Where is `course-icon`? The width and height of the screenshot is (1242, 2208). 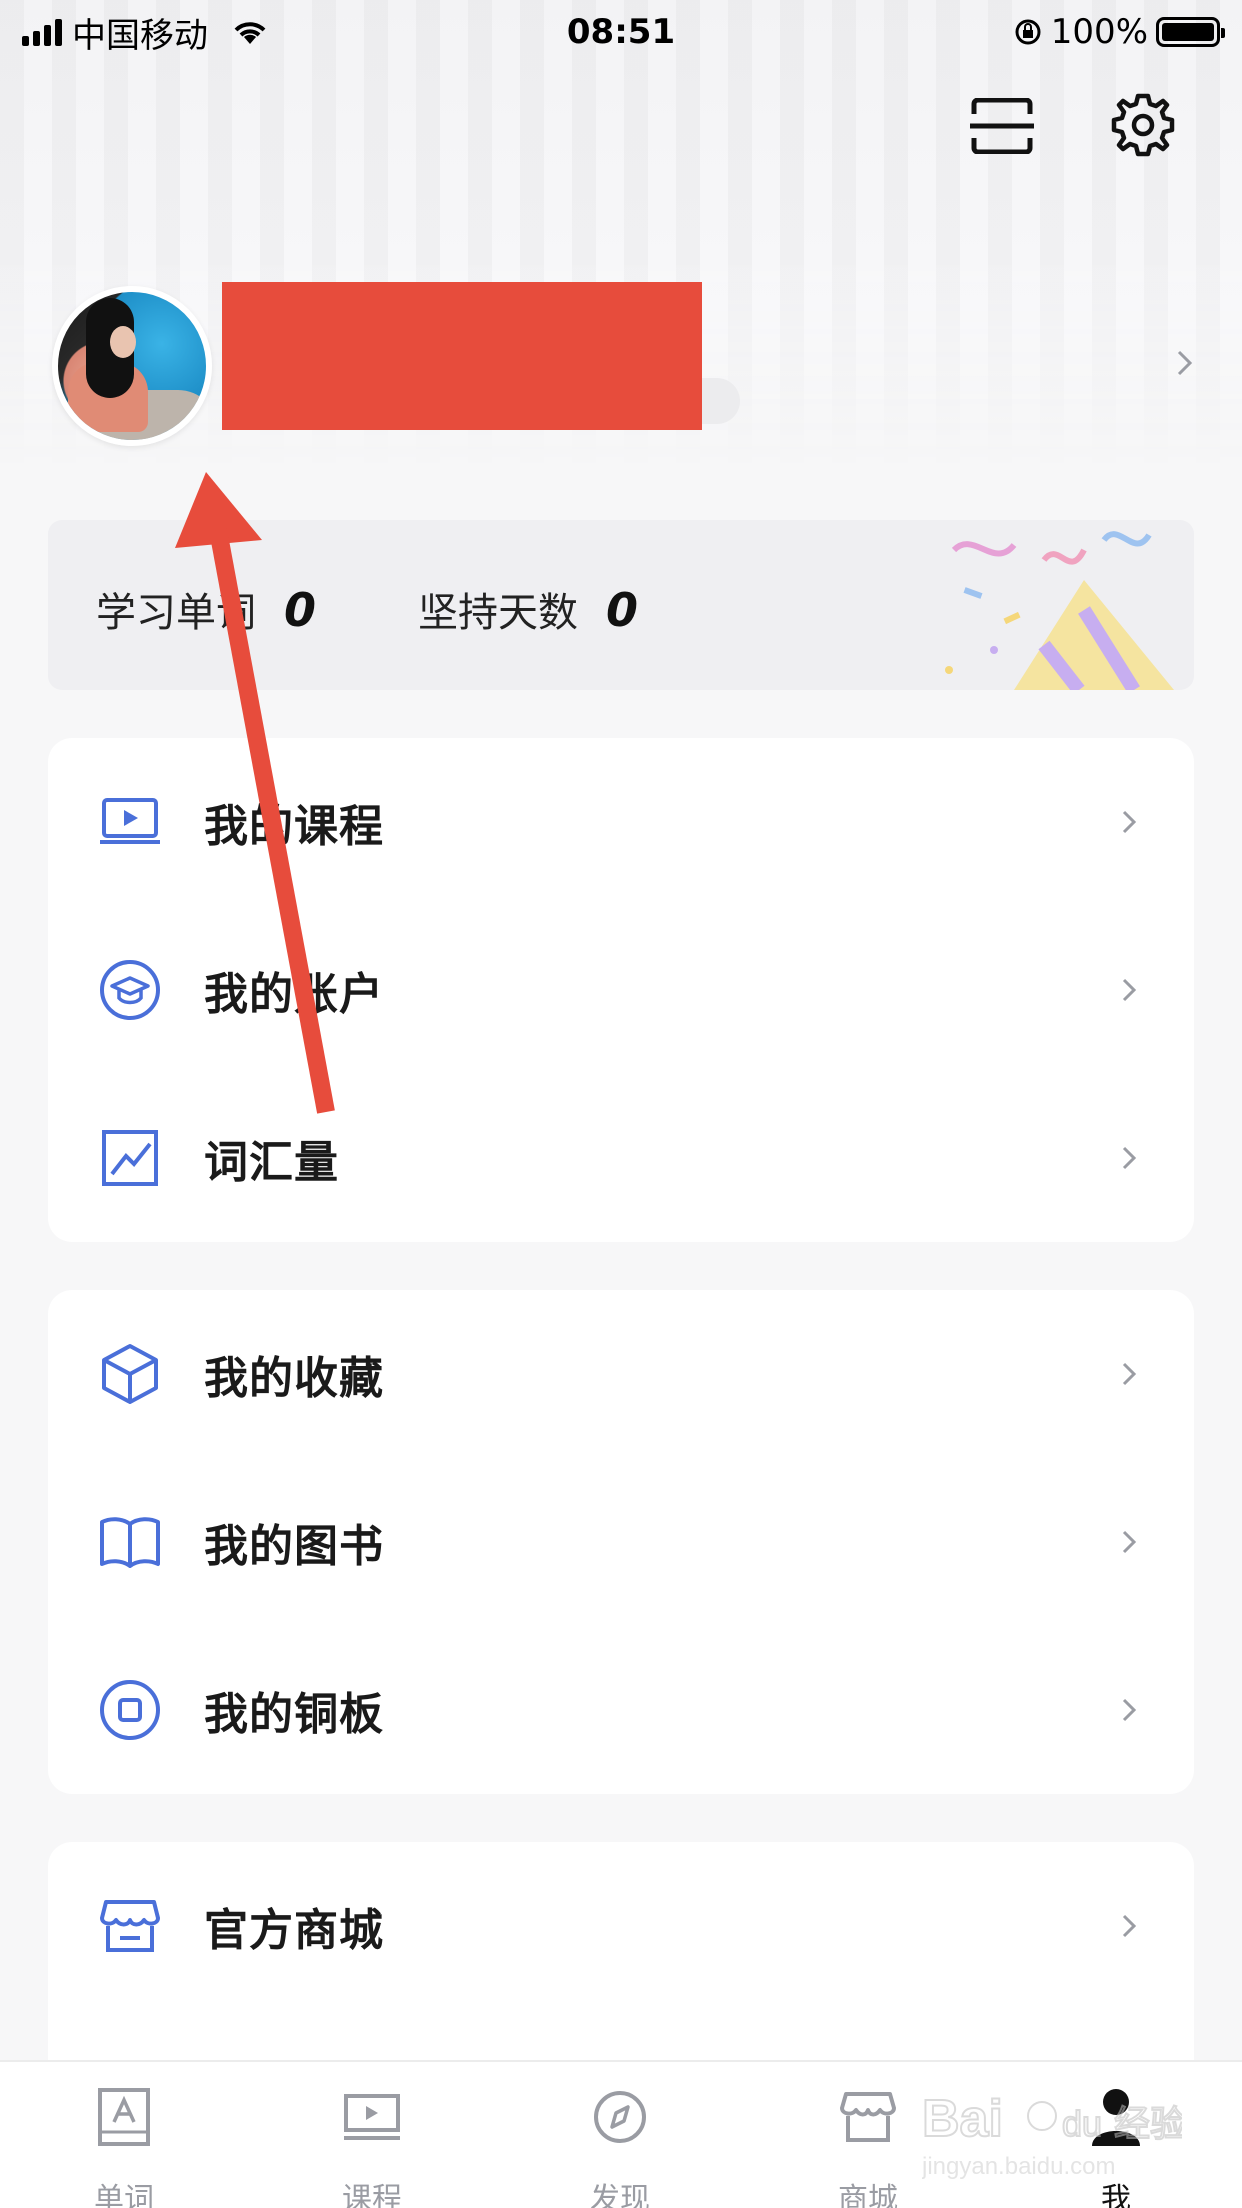 course-icon is located at coordinates (372, 2117).